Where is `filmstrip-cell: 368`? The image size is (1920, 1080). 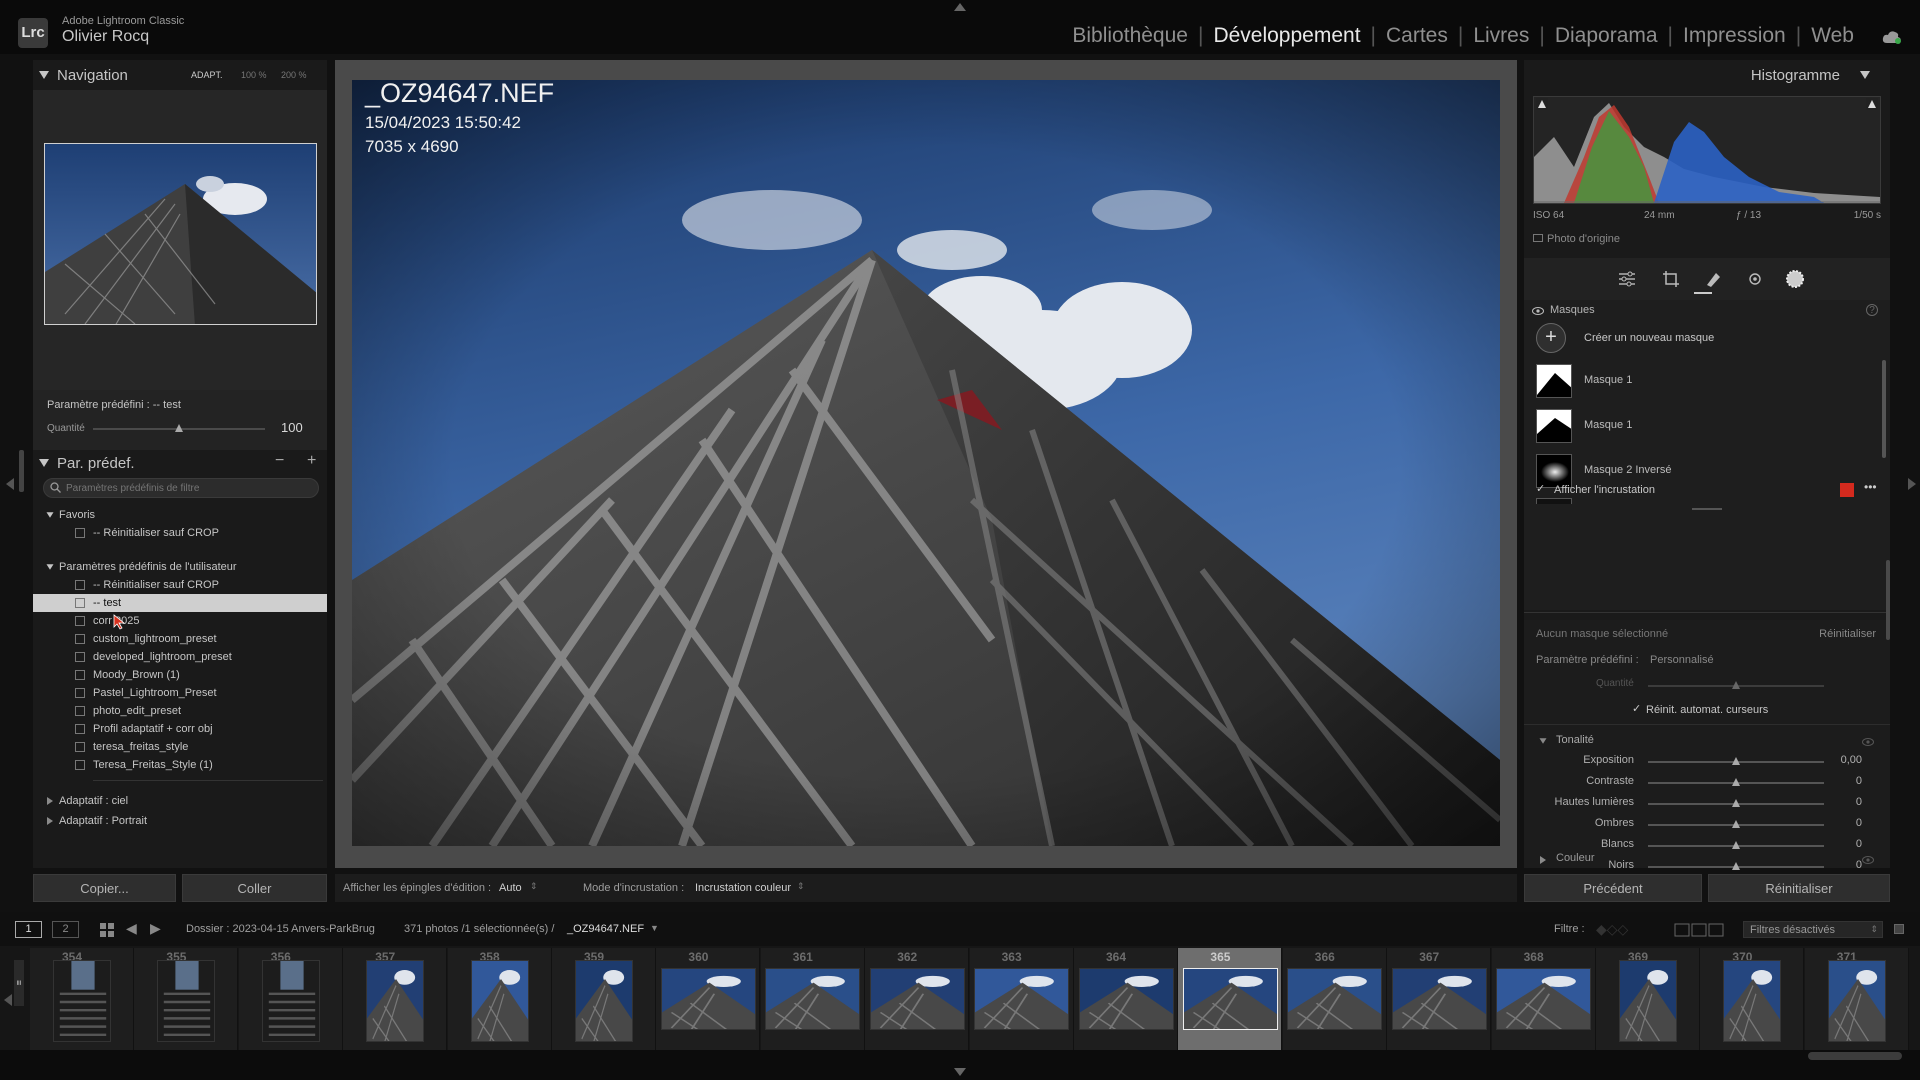 filmstrip-cell: 368 is located at coordinates (1543, 999).